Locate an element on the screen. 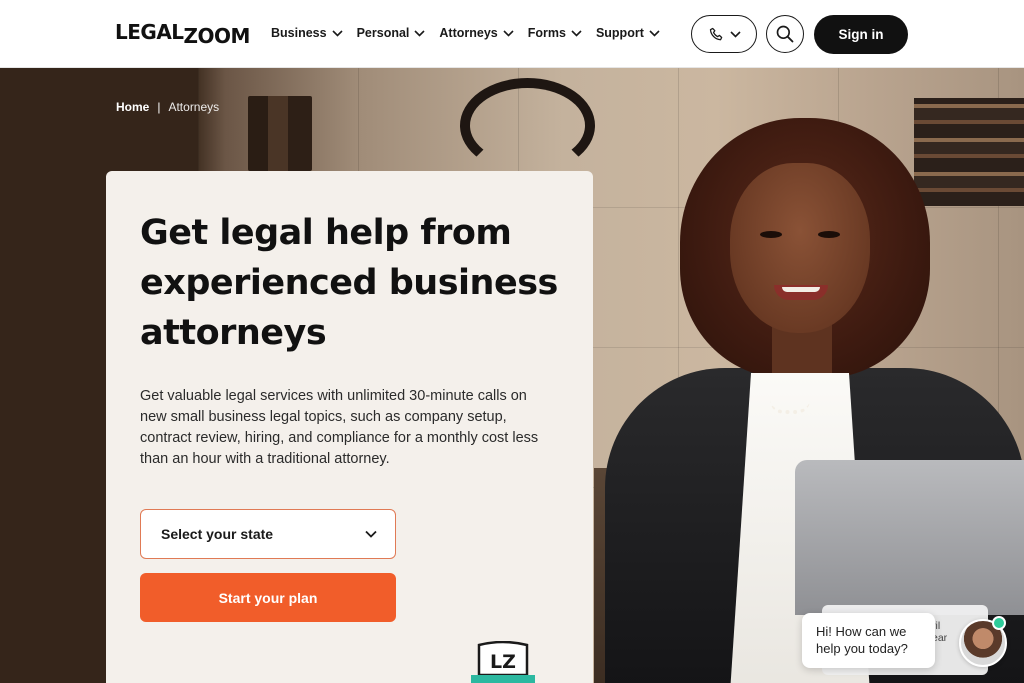  nav-item-business: Business is located at coordinates (307, 33).